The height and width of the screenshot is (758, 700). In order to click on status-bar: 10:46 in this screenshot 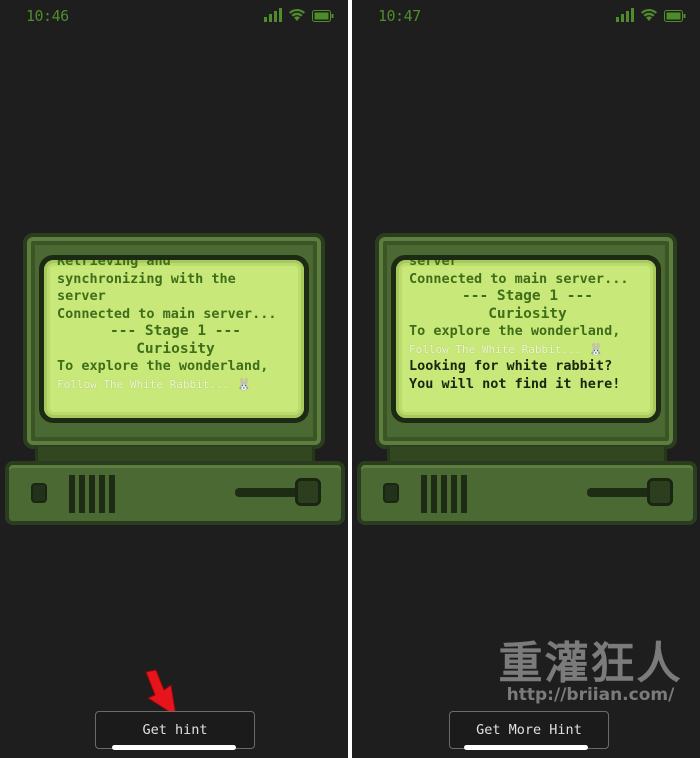, I will do `click(174, 16)`.